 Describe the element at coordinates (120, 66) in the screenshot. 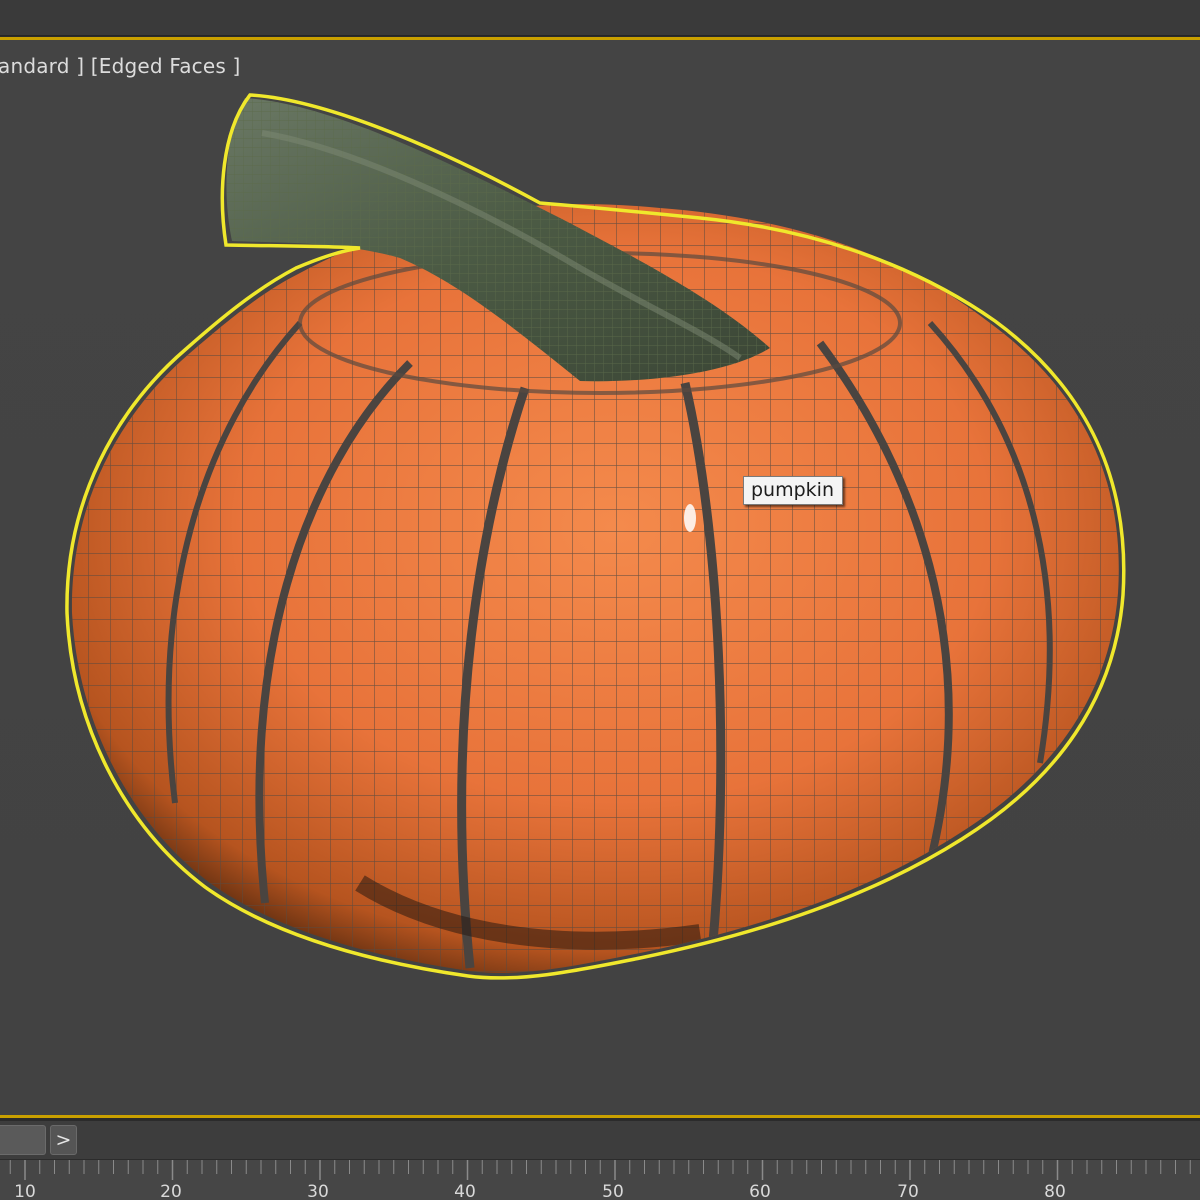

I see `viewport-shading-label: andard ] [Edged Faces ]` at that location.